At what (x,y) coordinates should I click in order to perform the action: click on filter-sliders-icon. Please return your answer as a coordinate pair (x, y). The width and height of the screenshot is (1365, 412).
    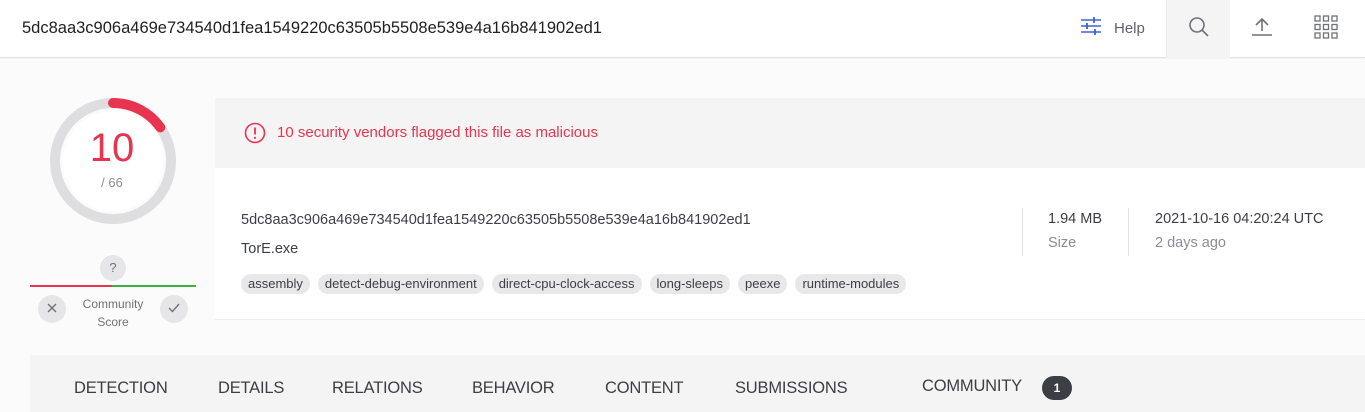
    Looking at the image, I should click on (1091, 28).